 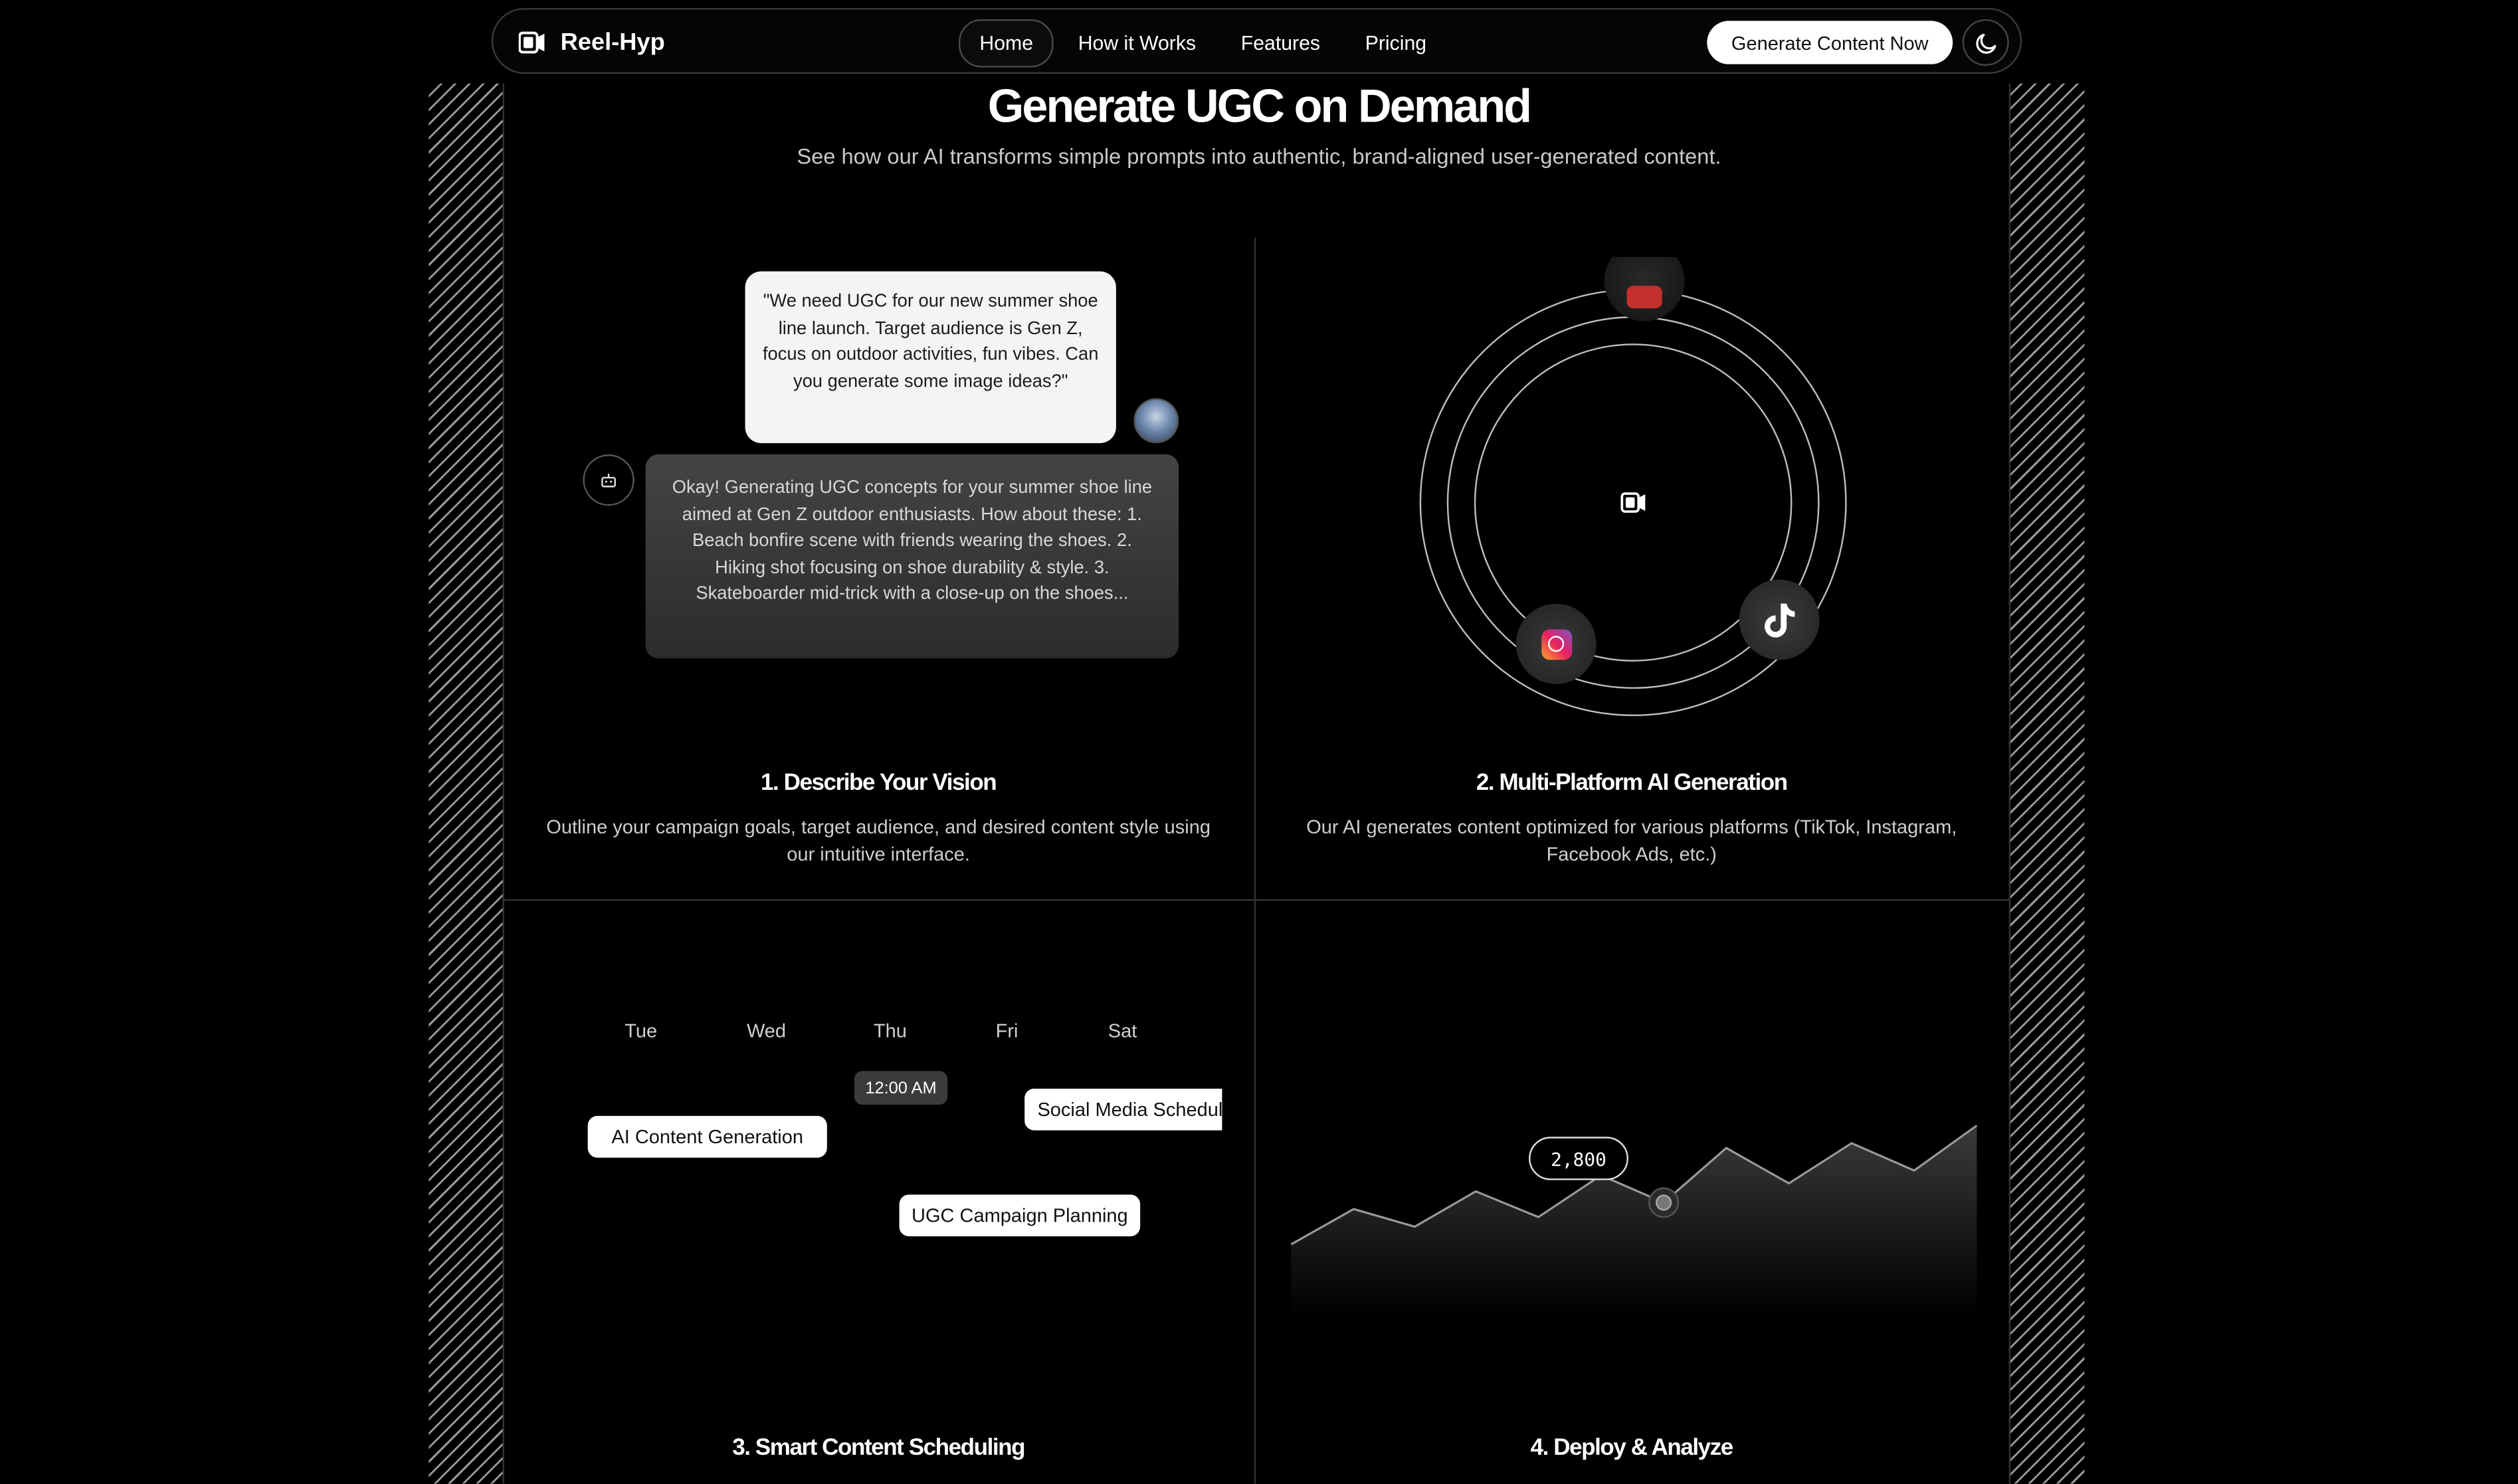 I want to click on youtube-icon, so click(x=1644, y=298).